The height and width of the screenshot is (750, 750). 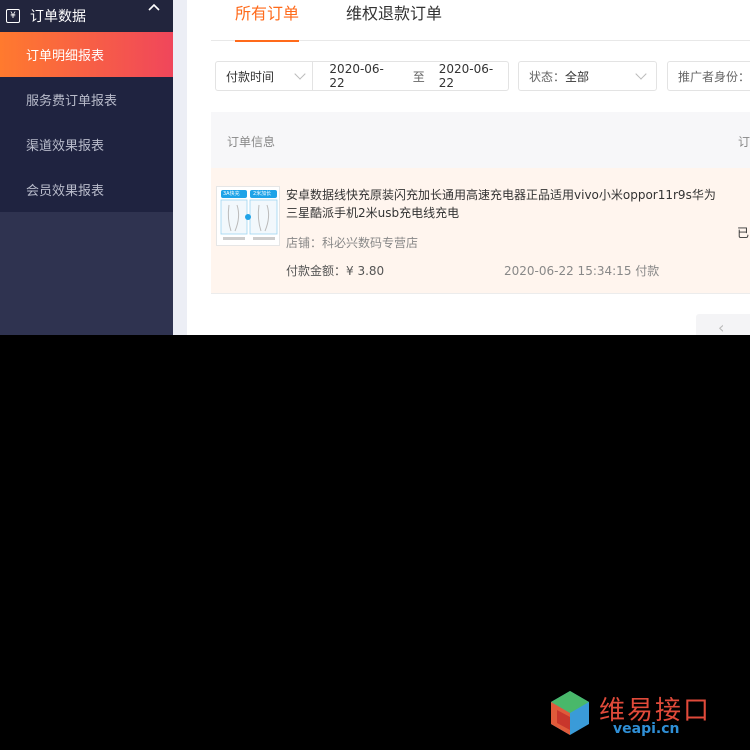 What do you see at coordinates (58, 17) in the screenshot?
I see `sidebar-group-label: 订单数据` at bounding box center [58, 17].